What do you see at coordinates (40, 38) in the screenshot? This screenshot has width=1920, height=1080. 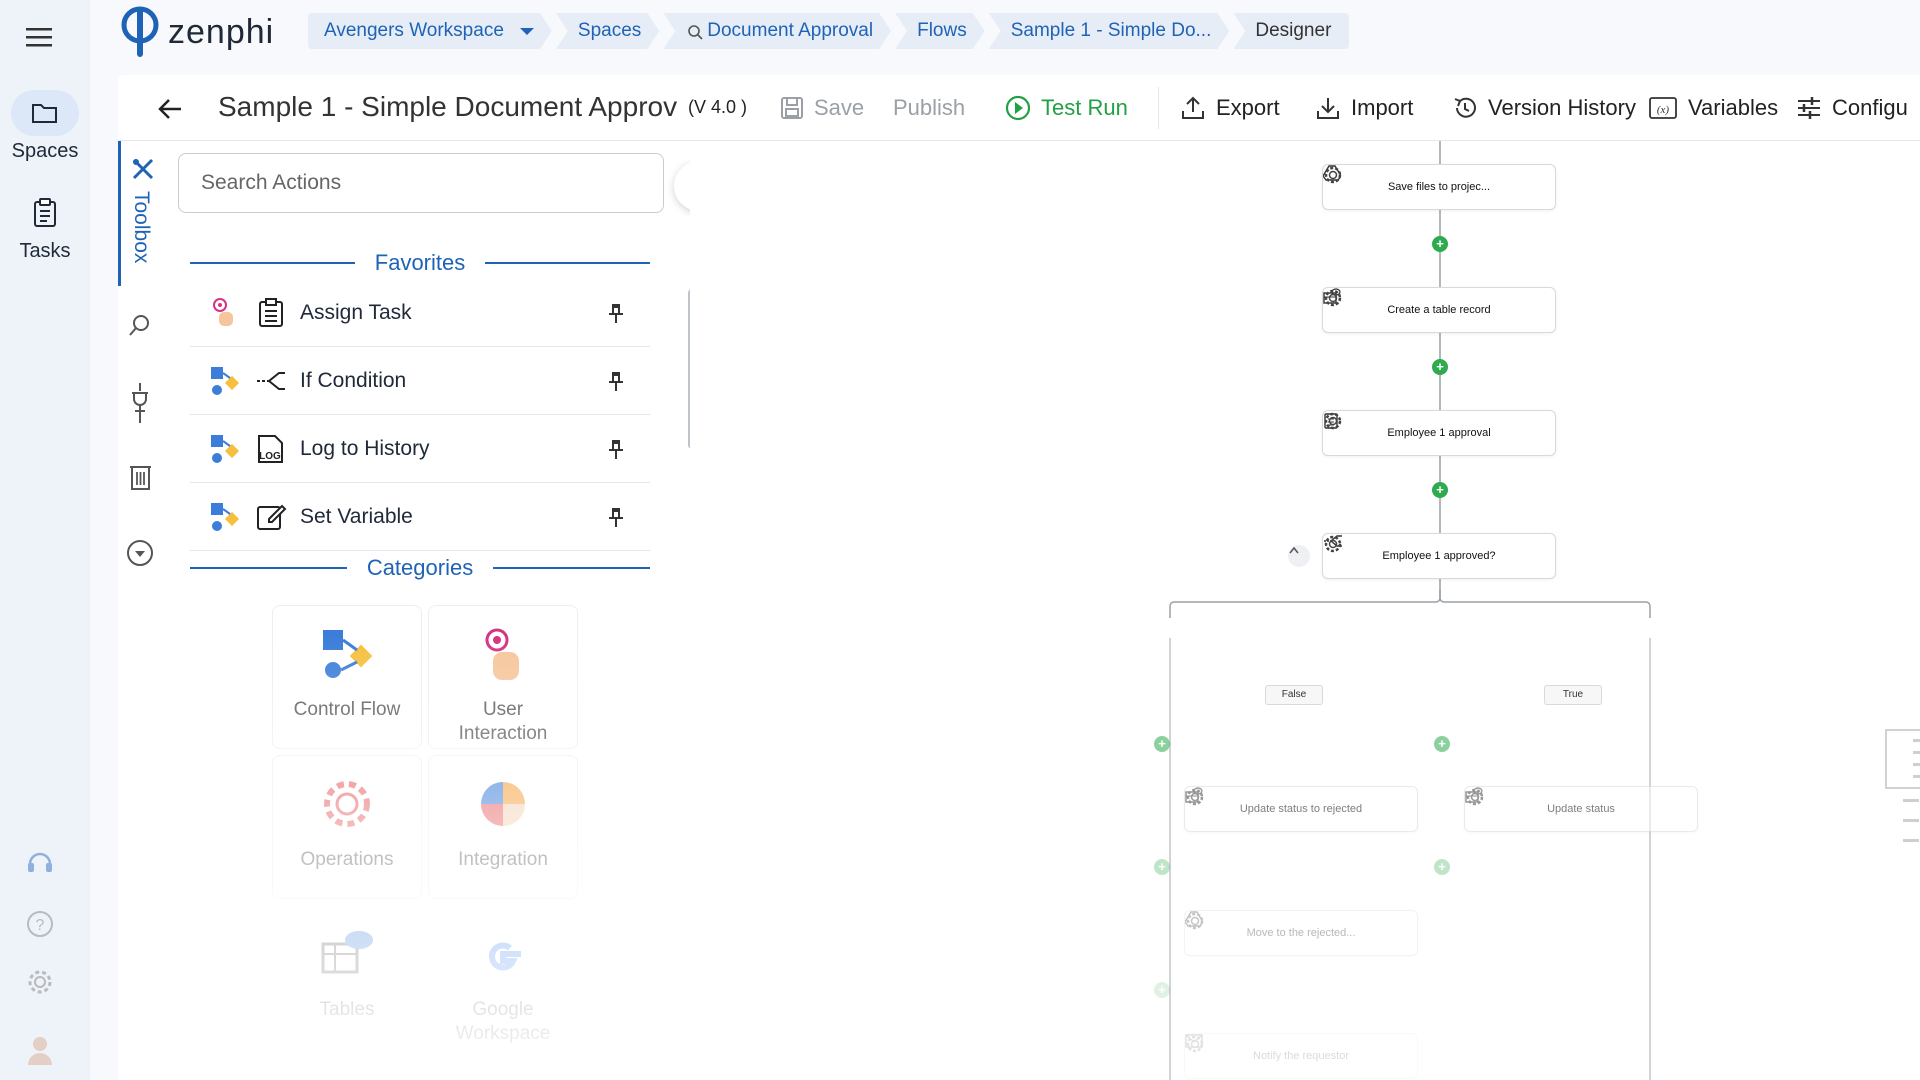 I see `hamburger-icon` at bounding box center [40, 38].